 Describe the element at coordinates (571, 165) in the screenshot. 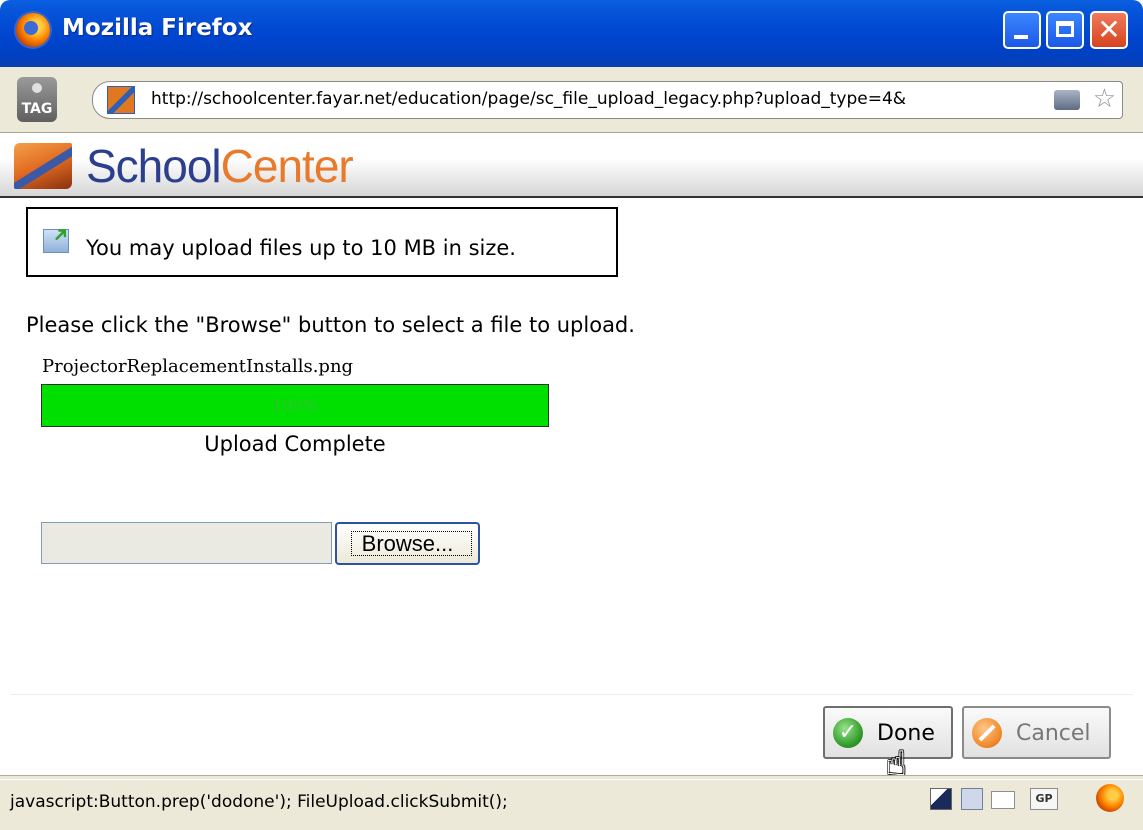

I see `schoolcenter-header: SchoolCenter` at that location.